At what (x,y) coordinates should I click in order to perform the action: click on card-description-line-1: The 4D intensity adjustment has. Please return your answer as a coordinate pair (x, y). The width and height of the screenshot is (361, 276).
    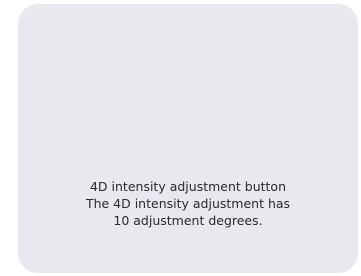
    Looking at the image, I should click on (188, 203).